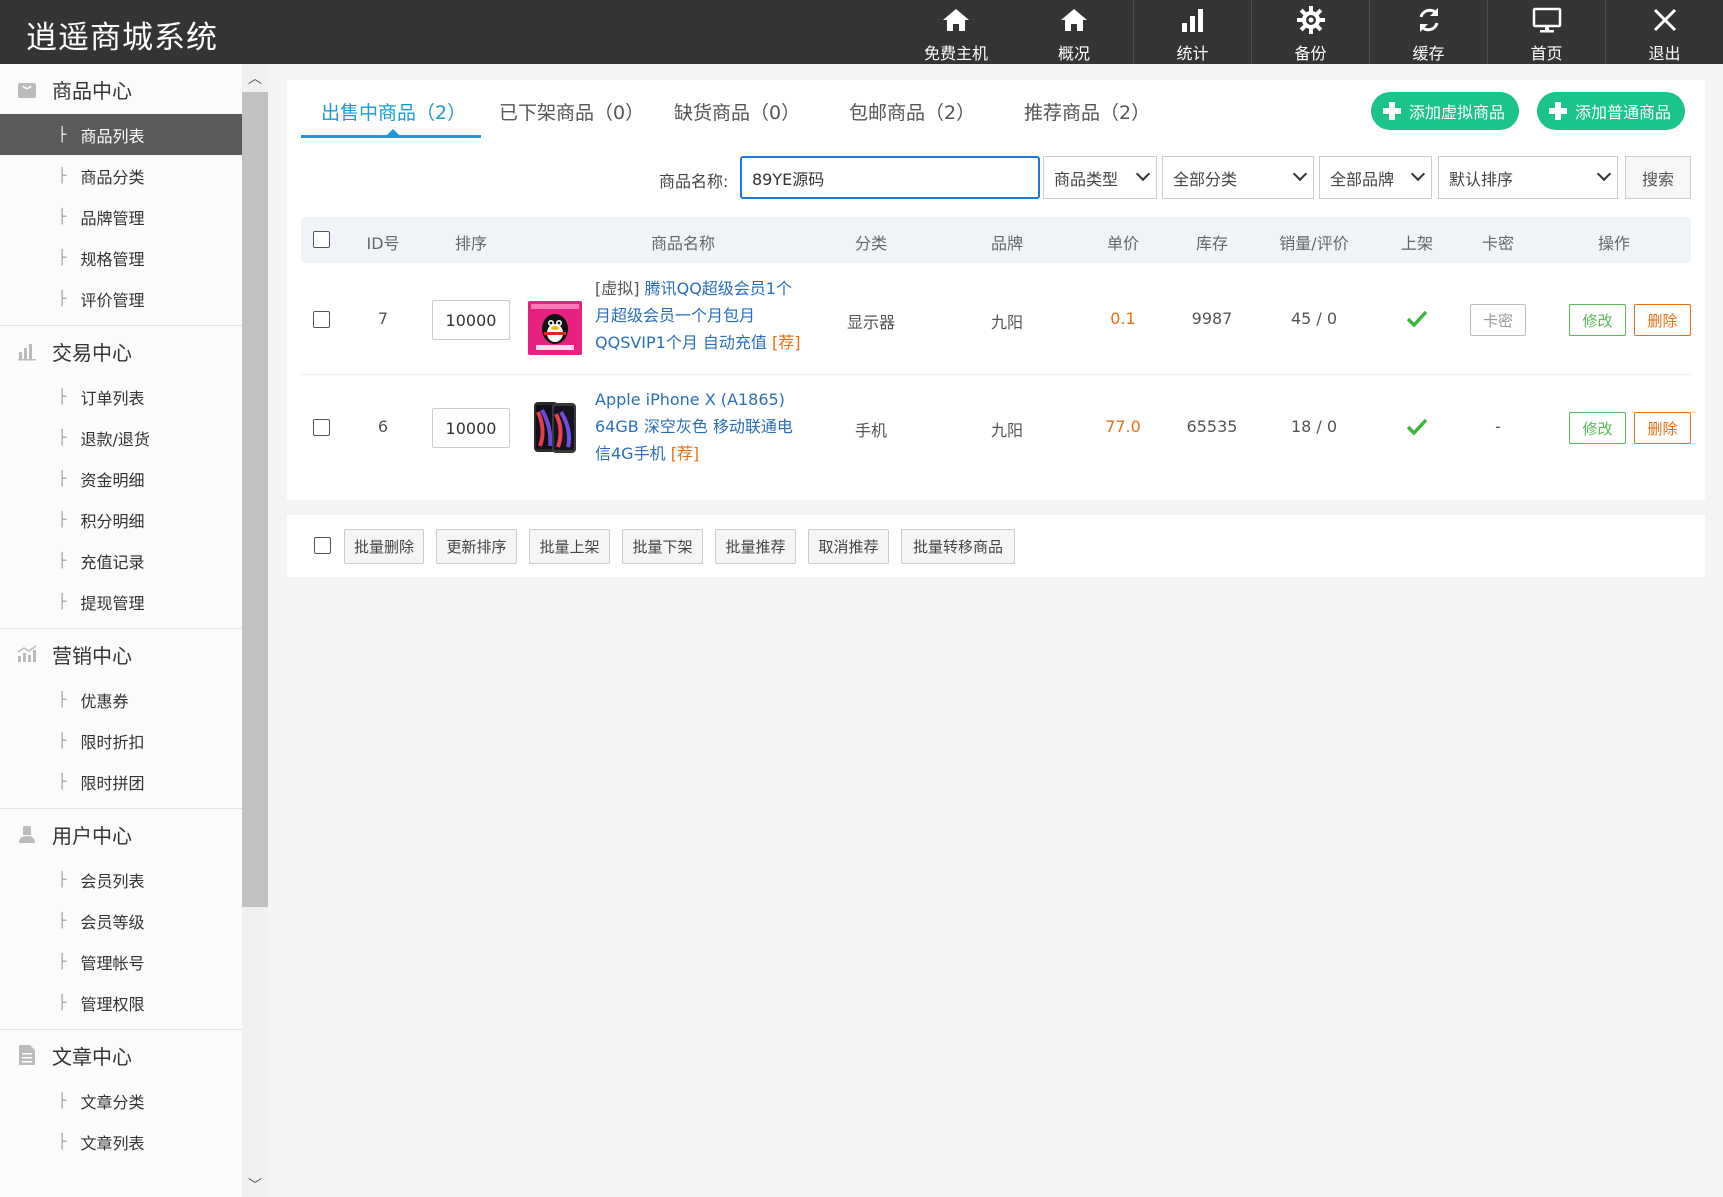 Image resolution: width=1723 pixels, height=1197 pixels. What do you see at coordinates (121, 1055) in the screenshot?
I see `sidebar-group-articles: 文章中心` at bounding box center [121, 1055].